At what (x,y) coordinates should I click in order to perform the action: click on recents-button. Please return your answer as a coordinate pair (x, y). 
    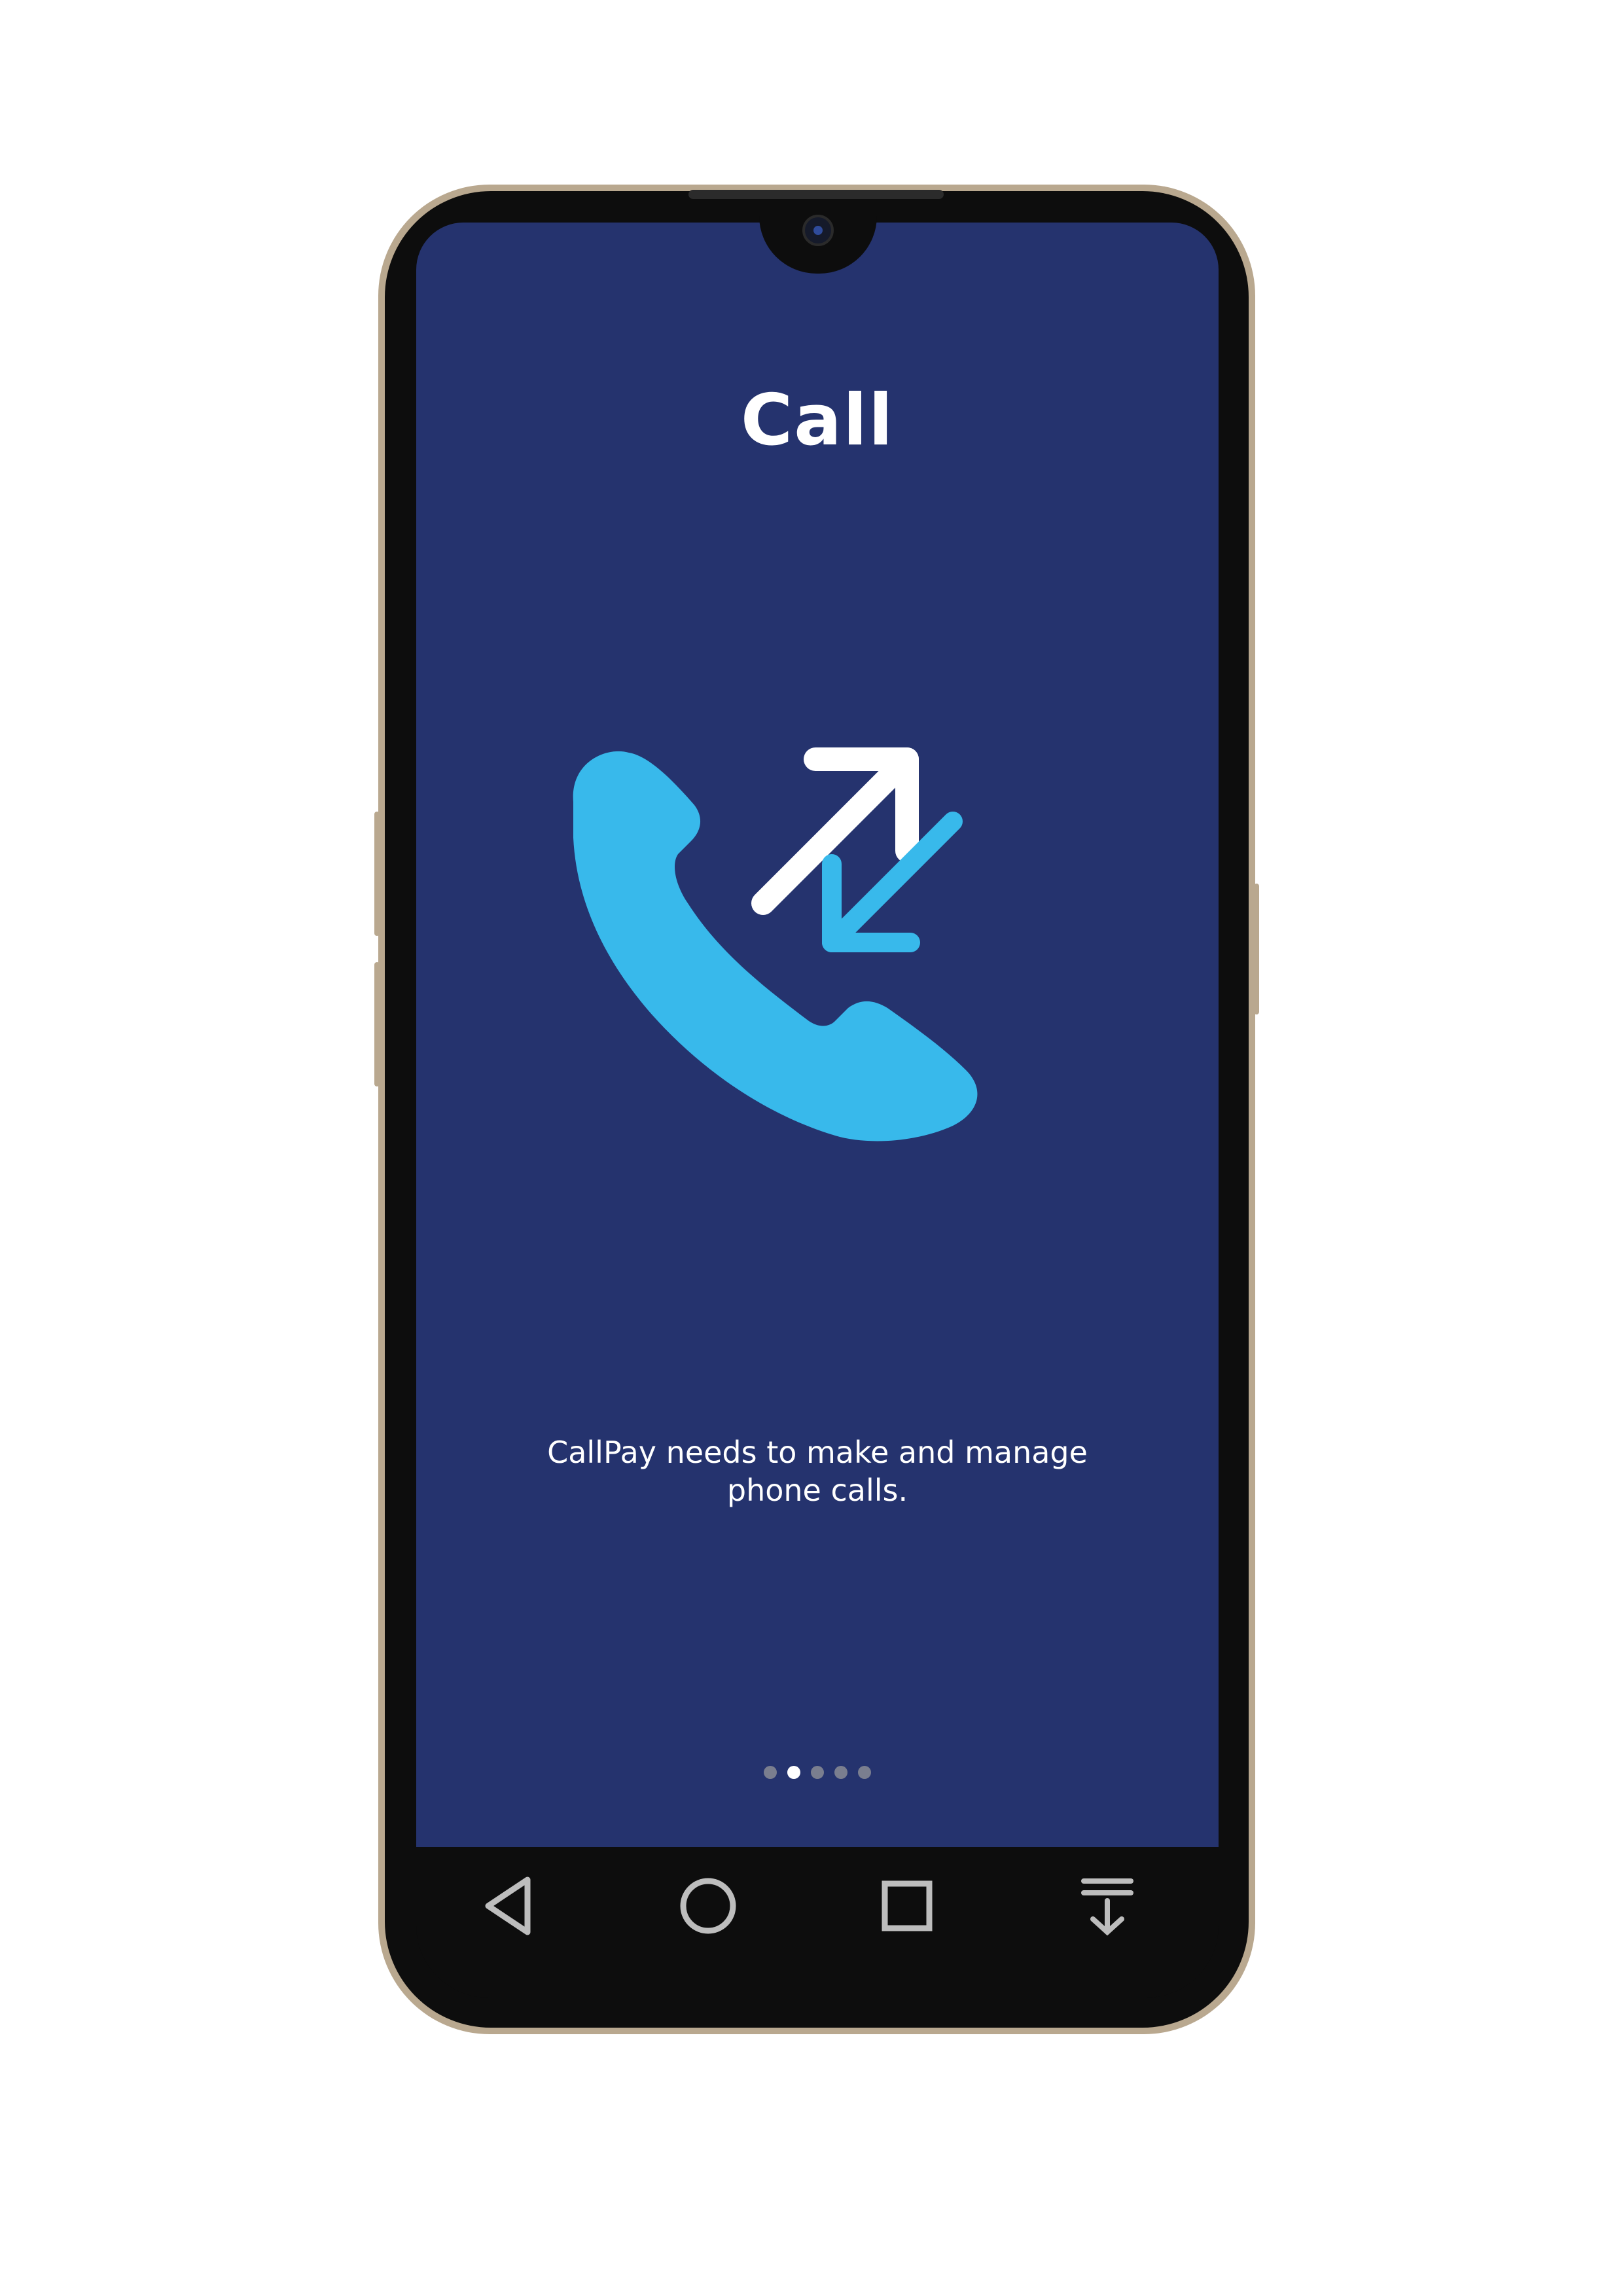
    Looking at the image, I should click on (907, 1906).